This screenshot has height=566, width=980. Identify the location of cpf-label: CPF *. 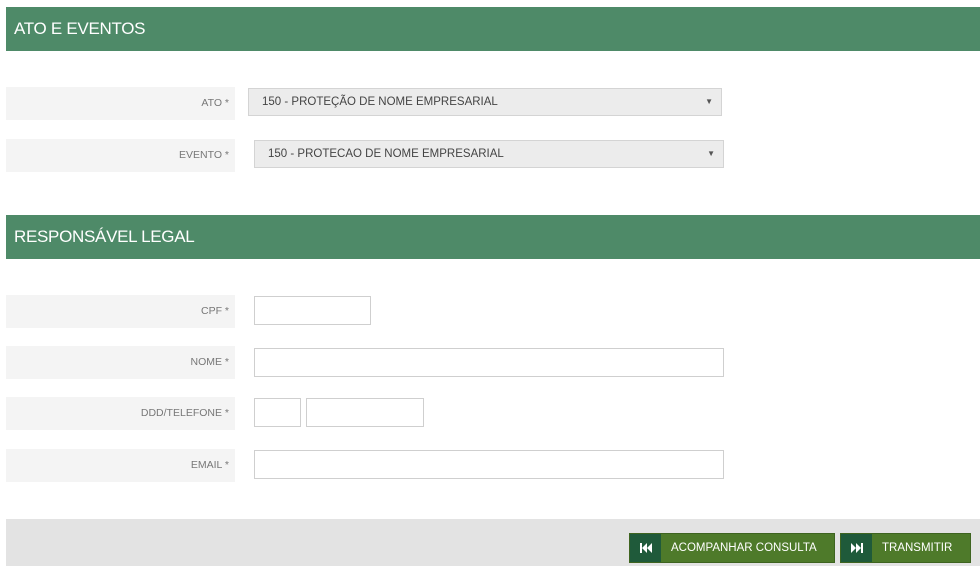
(120, 311).